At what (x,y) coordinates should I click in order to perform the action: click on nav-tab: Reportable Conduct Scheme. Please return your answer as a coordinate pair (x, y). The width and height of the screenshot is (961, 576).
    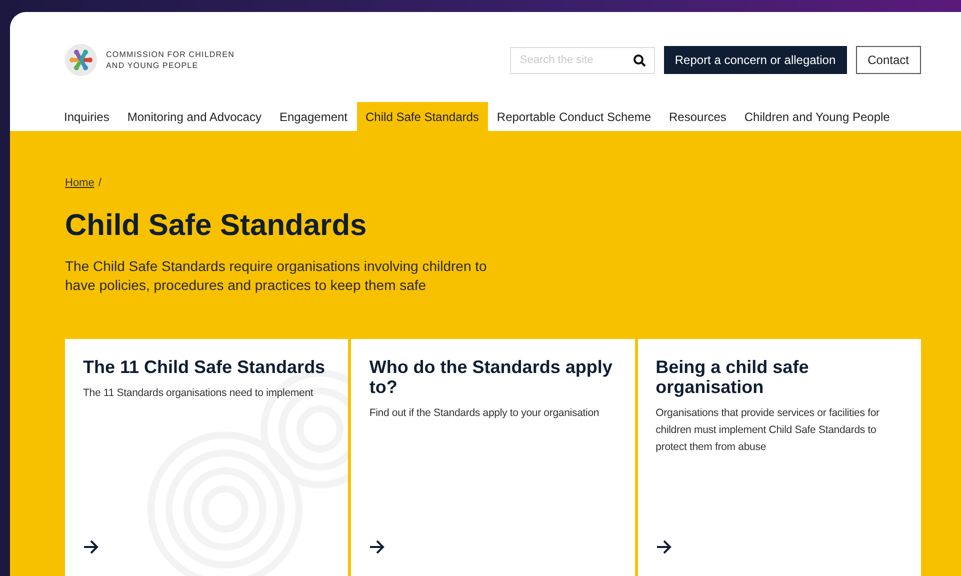
    Looking at the image, I should click on (574, 116).